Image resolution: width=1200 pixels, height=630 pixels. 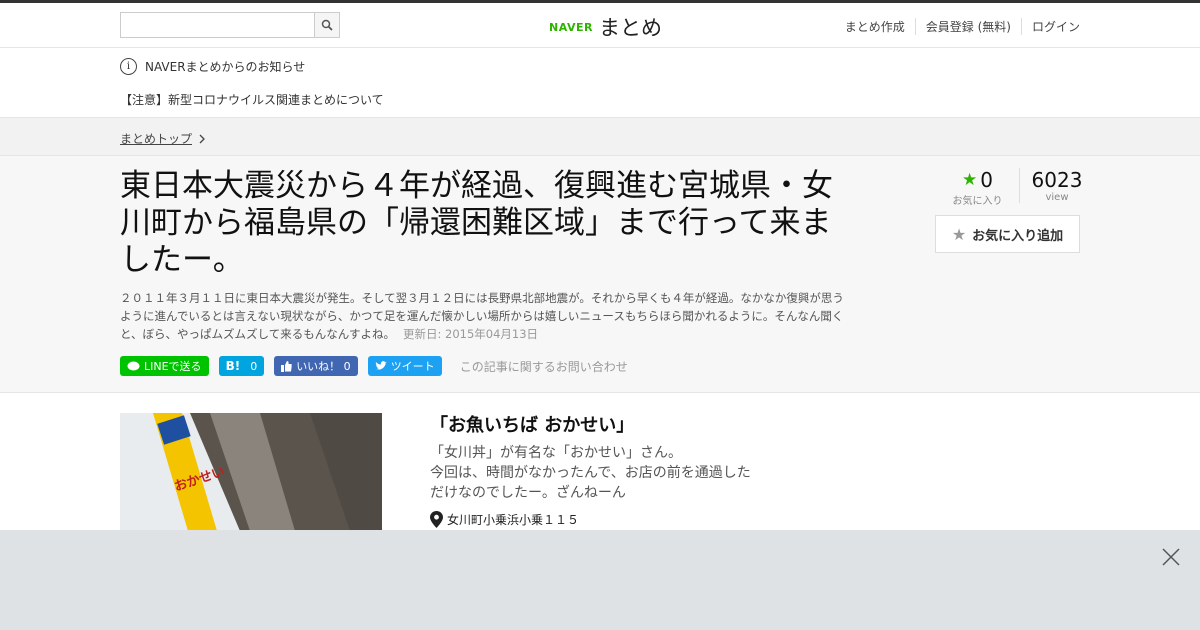 I want to click on tweet-button: ツイート, so click(x=404, y=366).